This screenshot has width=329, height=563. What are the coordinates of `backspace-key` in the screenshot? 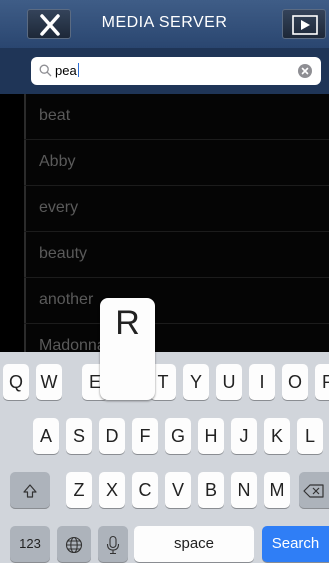 It's located at (314, 490).